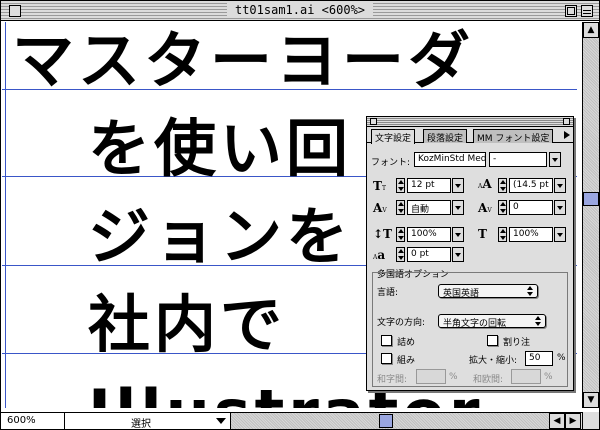 This screenshot has height=430, width=600. What do you see at coordinates (560, 234) in the screenshot?
I see `horizontal-scale-dropdown` at bounding box center [560, 234].